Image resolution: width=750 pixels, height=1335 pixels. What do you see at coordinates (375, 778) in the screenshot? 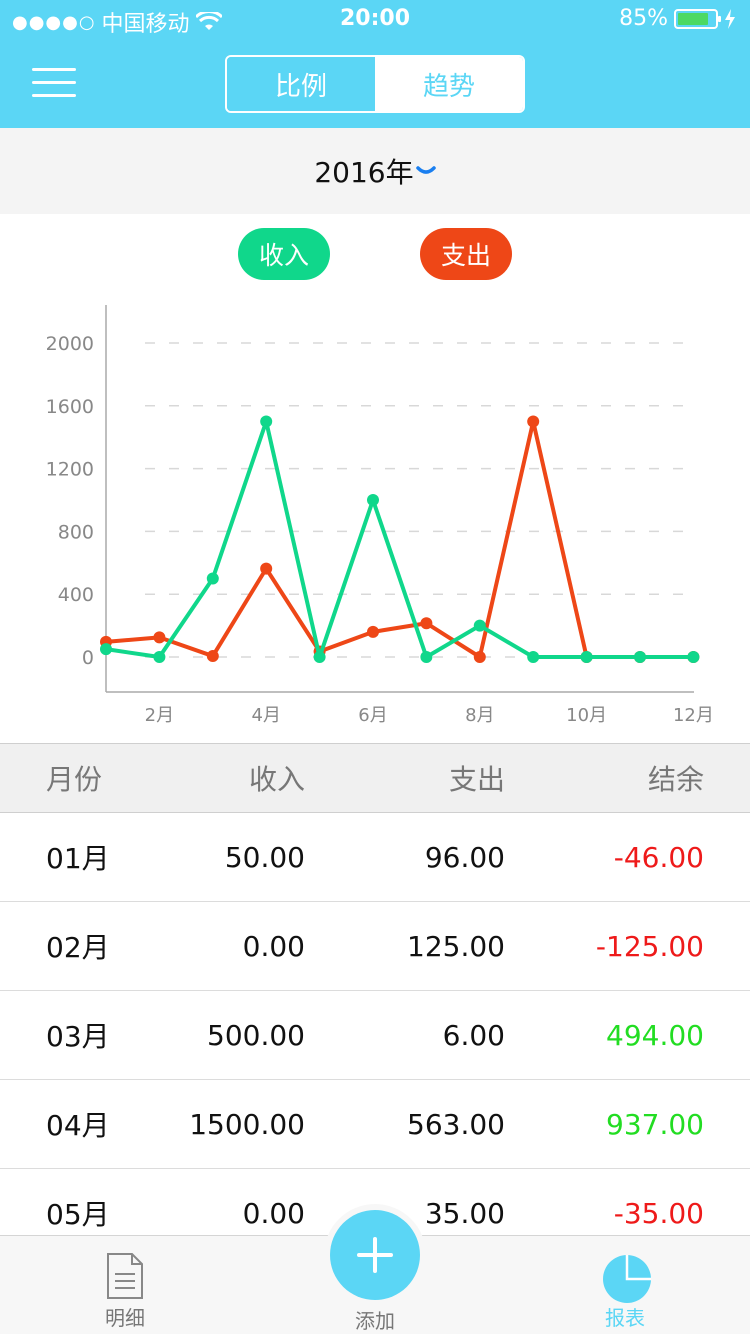
I see `table-header: 月份 收入 支出 结余` at bounding box center [375, 778].